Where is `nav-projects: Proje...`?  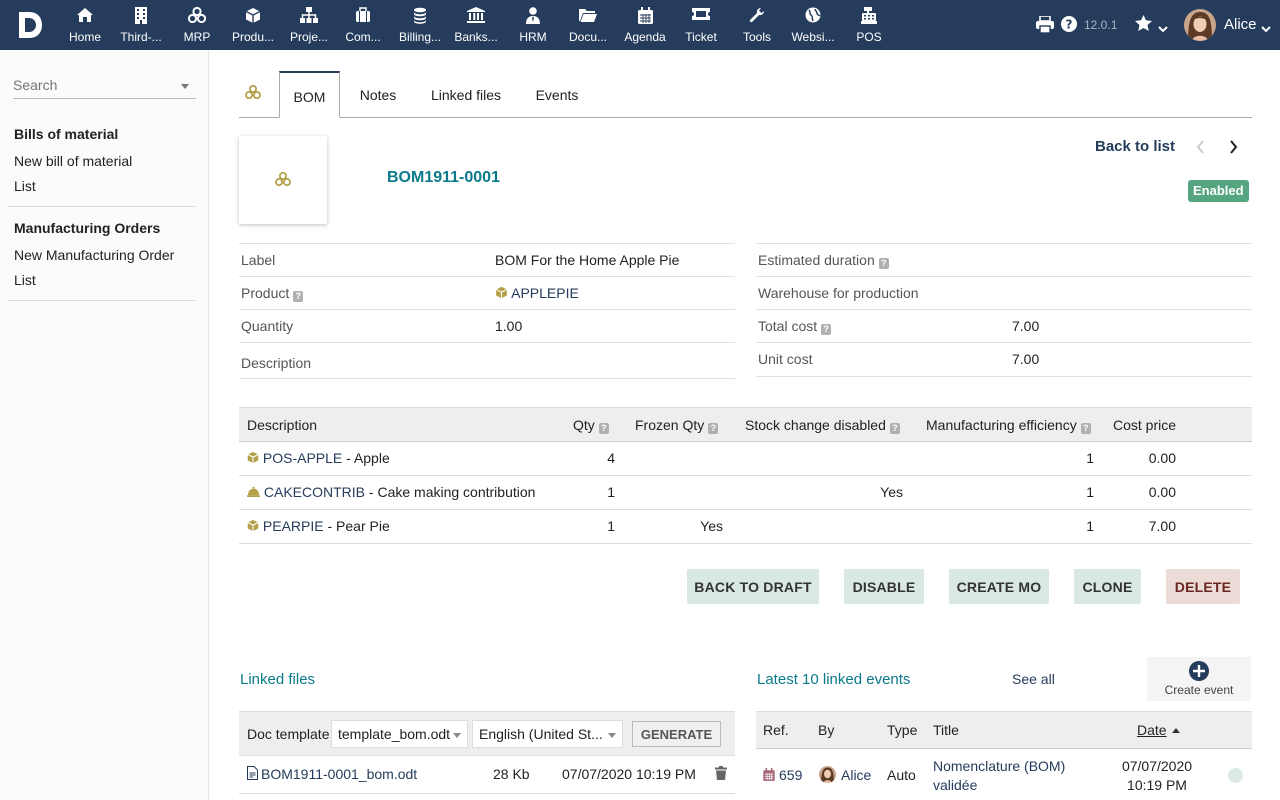 nav-projects: Proje... is located at coordinates (309, 25).